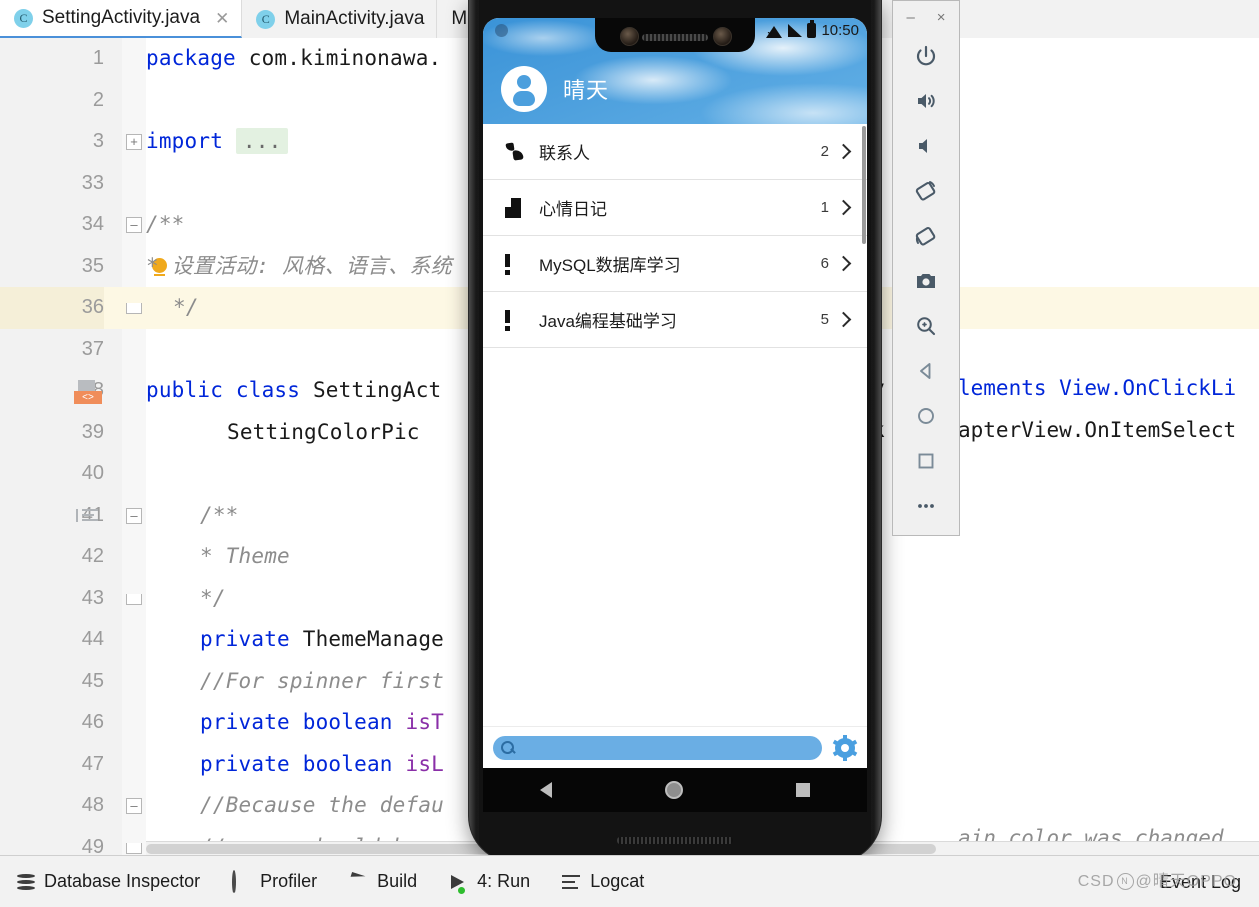 The height and width of the screenshot is (907, 1259). What do you see at coordinates (824, 319) in the screenshot?
I see `list-item-count: 5` at bounding box center [824, 319].